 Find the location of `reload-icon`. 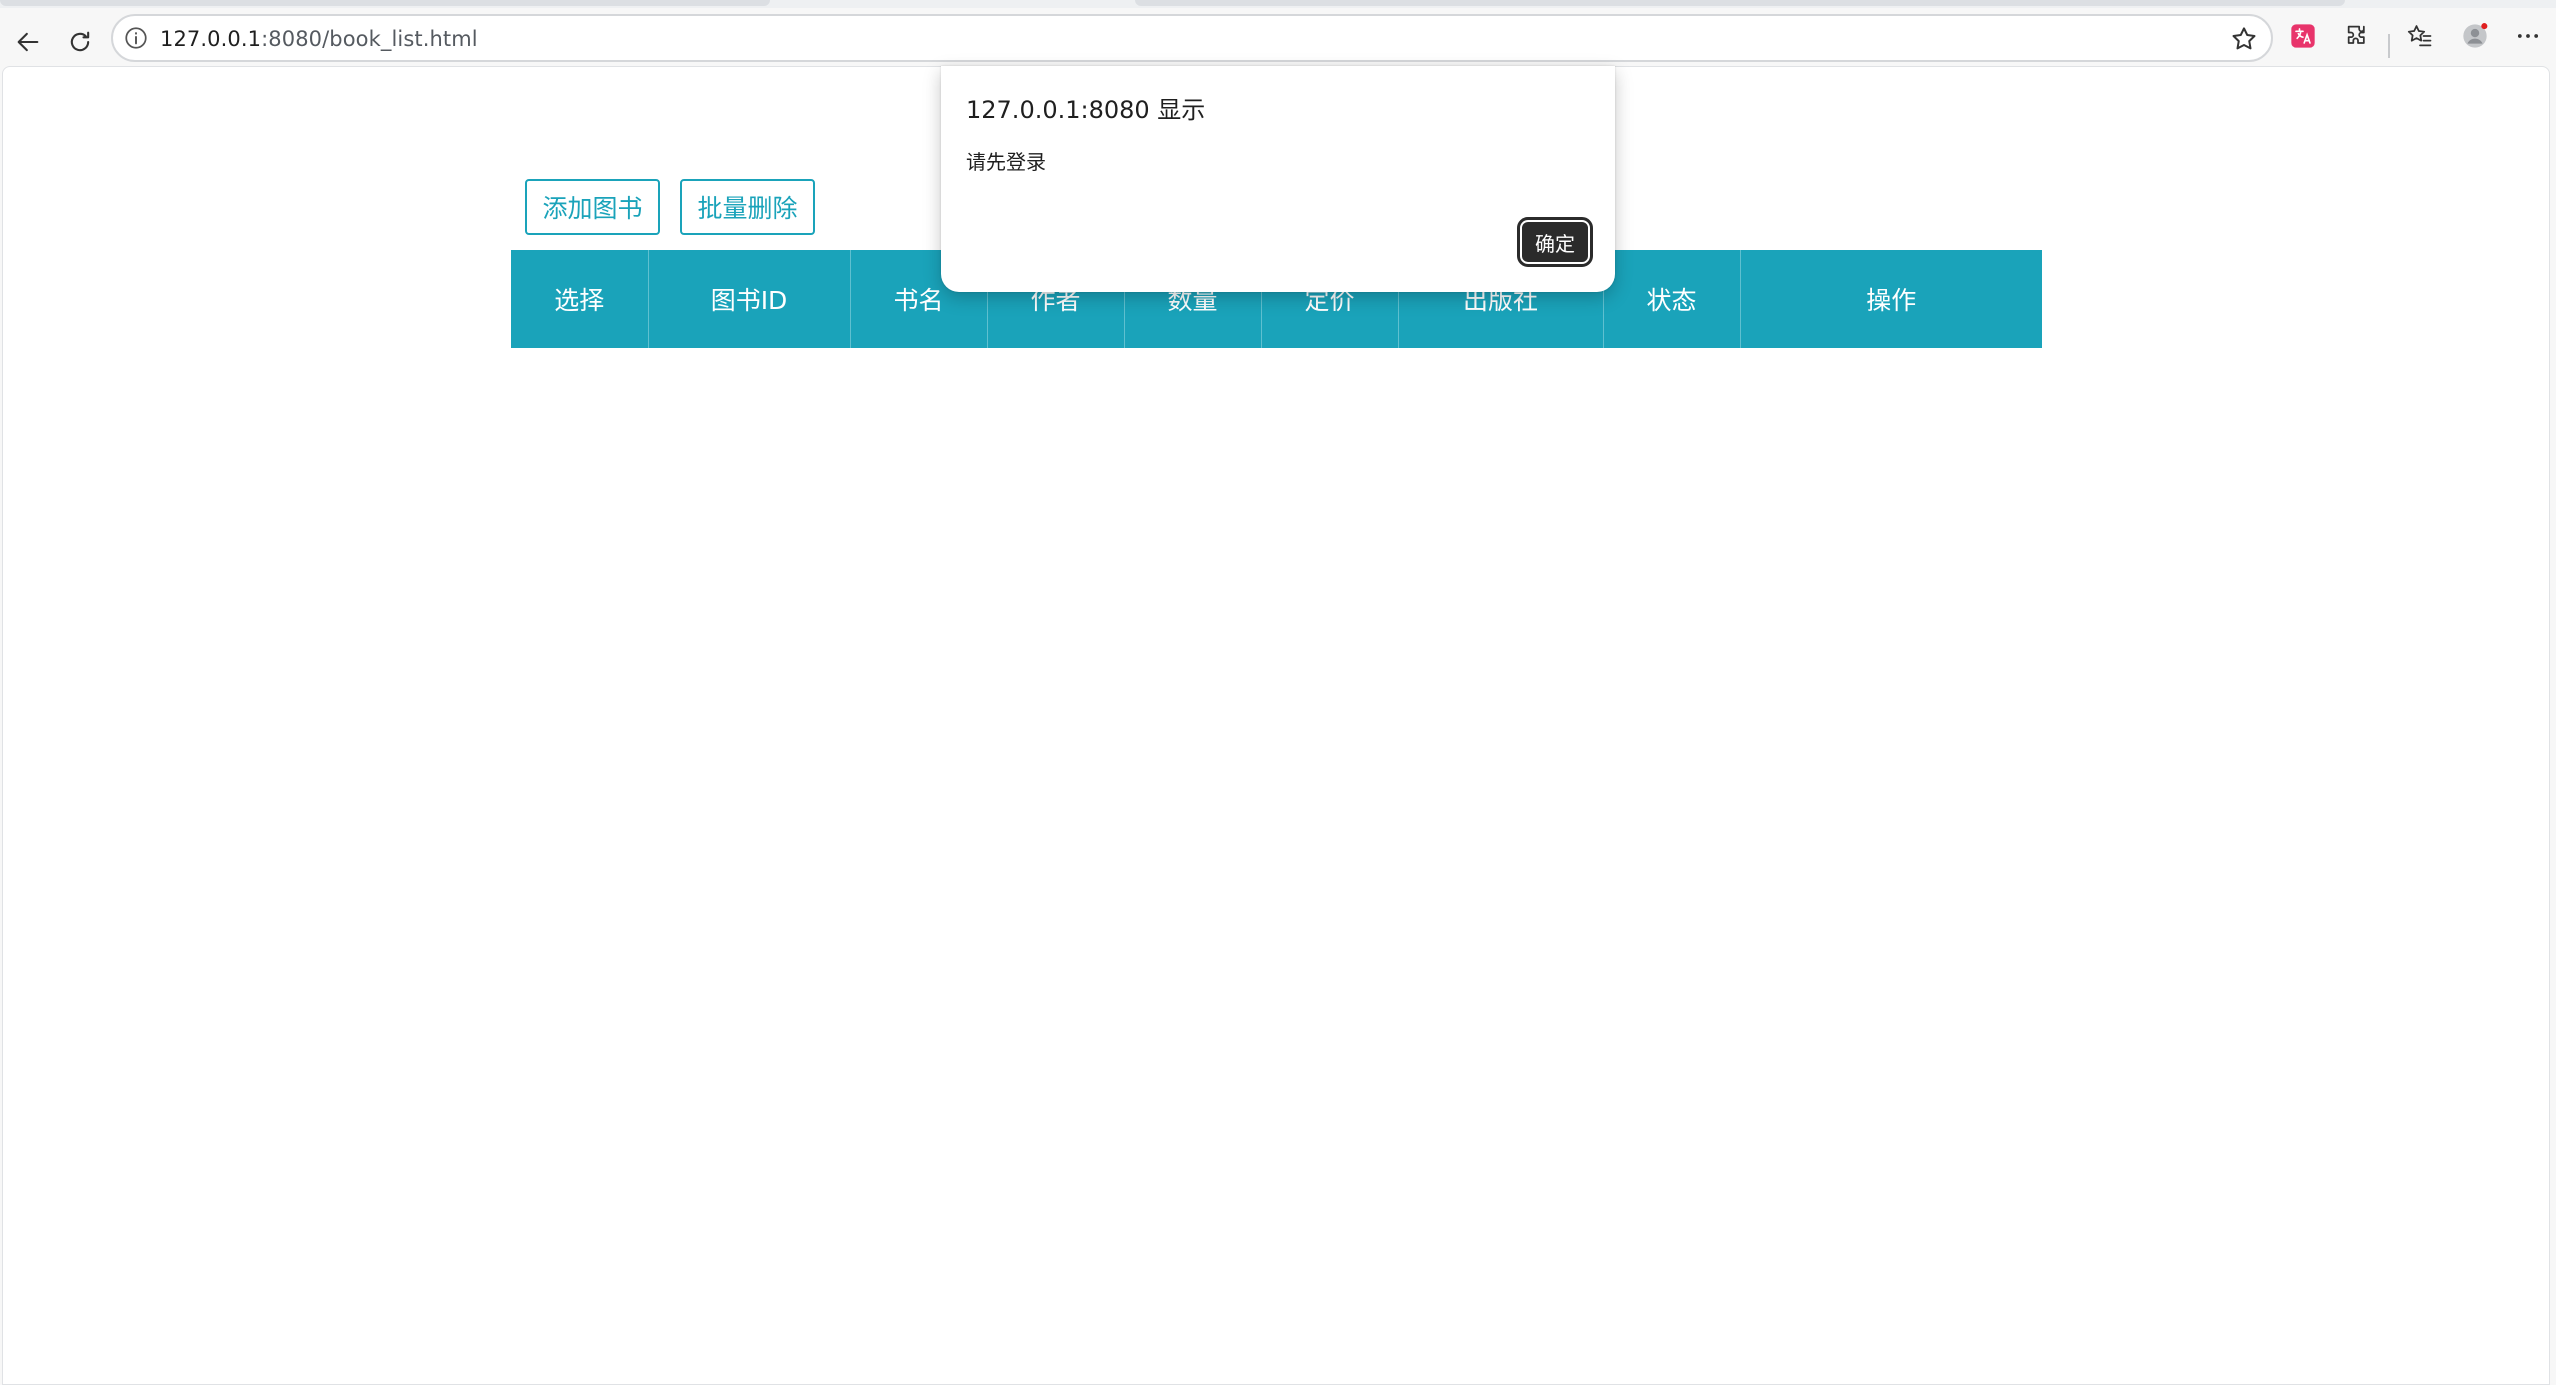

reload-icon is located at coordinates (80, 41).